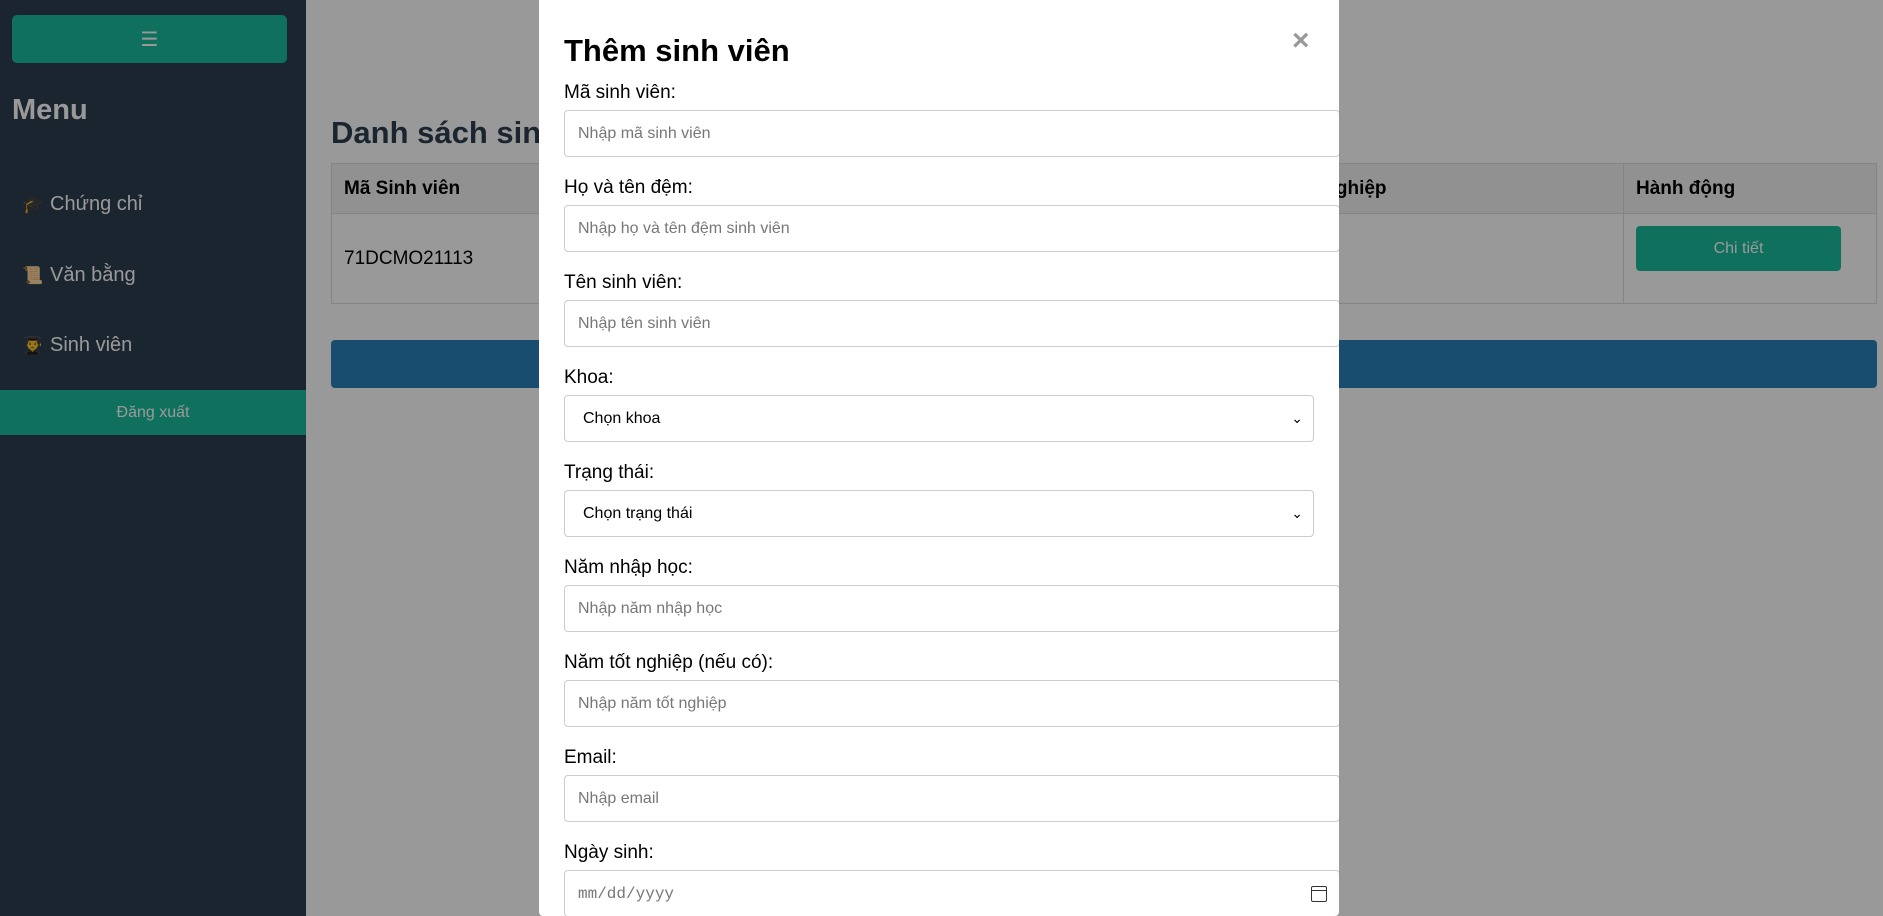 The height and width of the screenshot is (916, 1883). I want to click on enrollment-year-input: Nhập năm nhập học, so click(951, 608).